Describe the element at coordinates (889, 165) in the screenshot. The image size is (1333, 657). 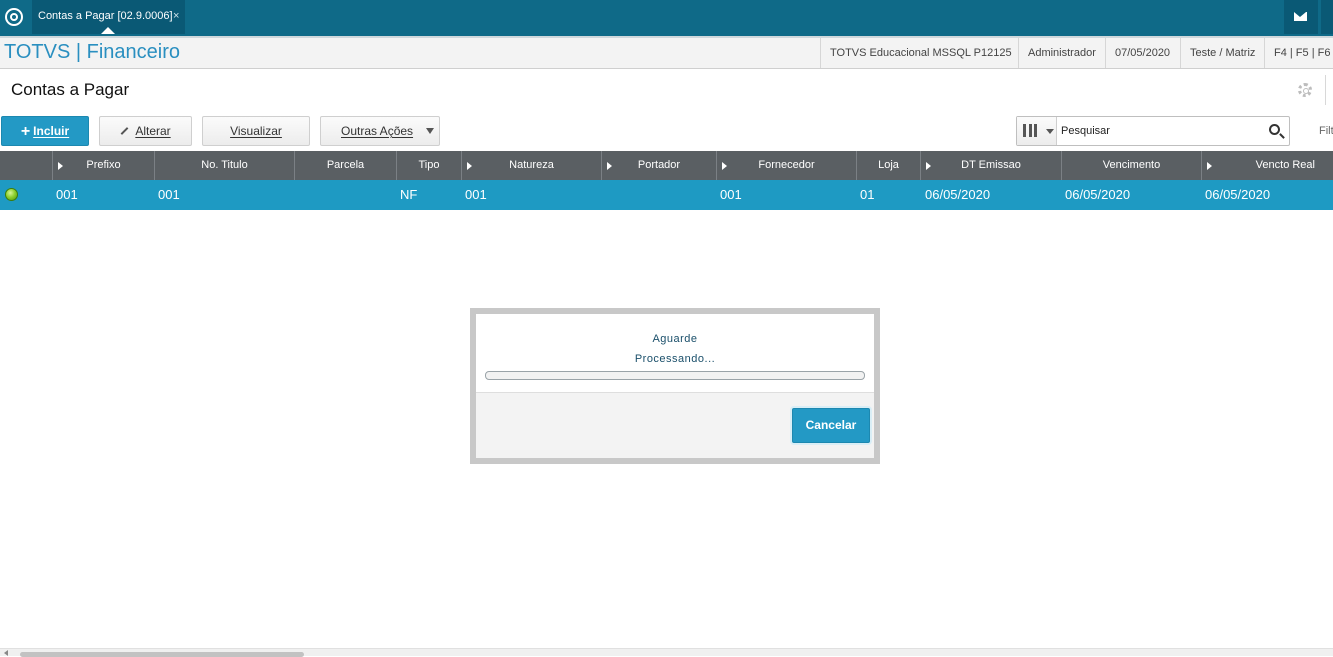
I see `column-header-loja: Loja` at that location.